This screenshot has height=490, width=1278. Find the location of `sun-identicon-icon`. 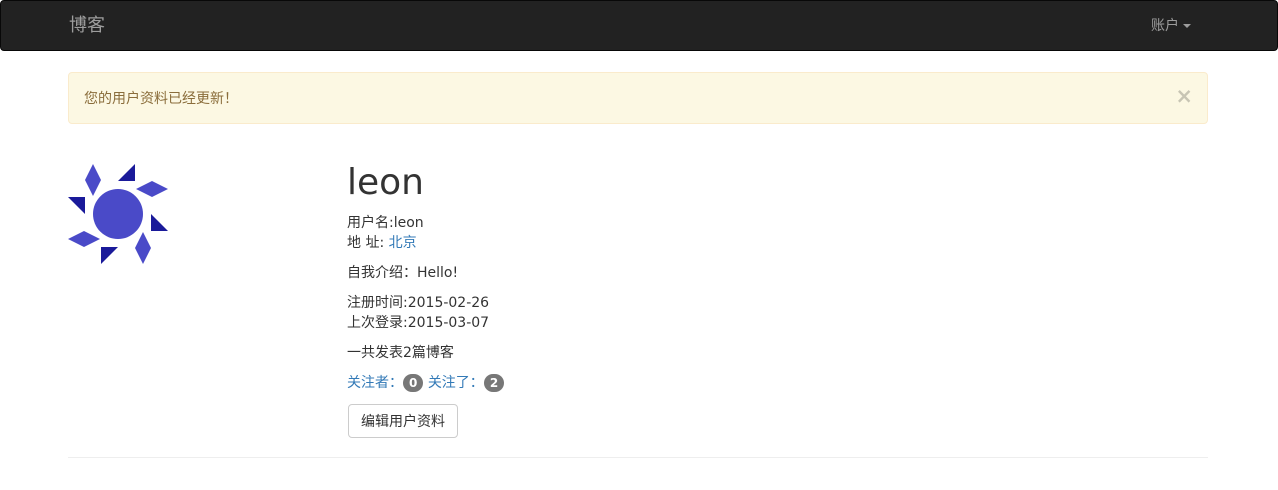

sun-identicon-icon is located at coordinates (118, 214).